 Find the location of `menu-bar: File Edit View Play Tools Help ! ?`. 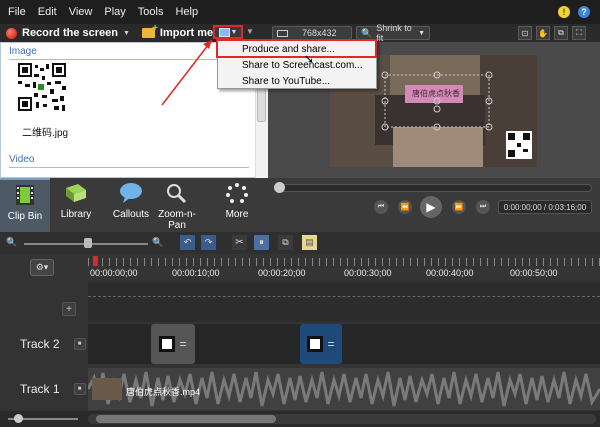

menu-bar: File Edit View Play Tools Help ! ? is located at coordinates (300, 12).